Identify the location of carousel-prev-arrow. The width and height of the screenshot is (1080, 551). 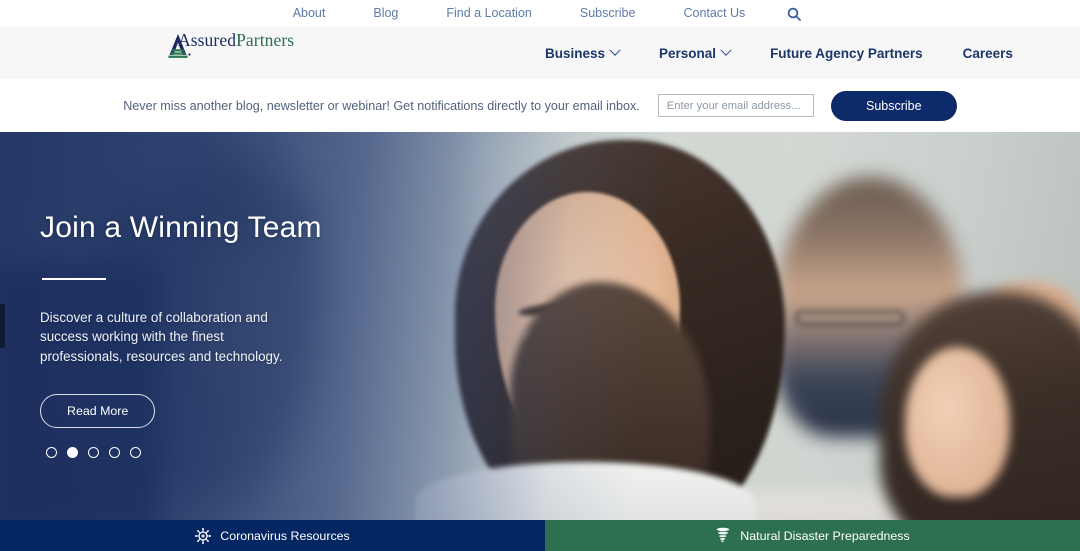
(2, 326).